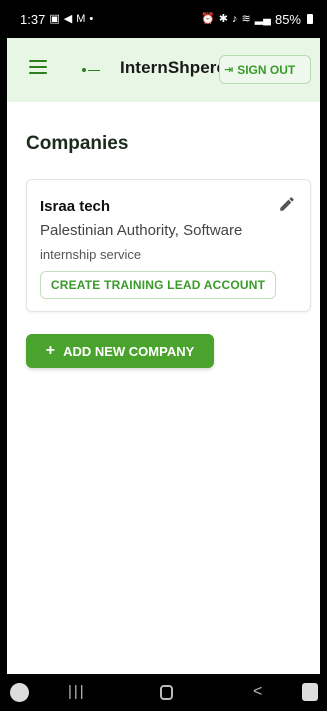  What do you see at coordinates (50, 350) in the screenshot?
I see `plus-icon: +` at bounding box center [50, 350].